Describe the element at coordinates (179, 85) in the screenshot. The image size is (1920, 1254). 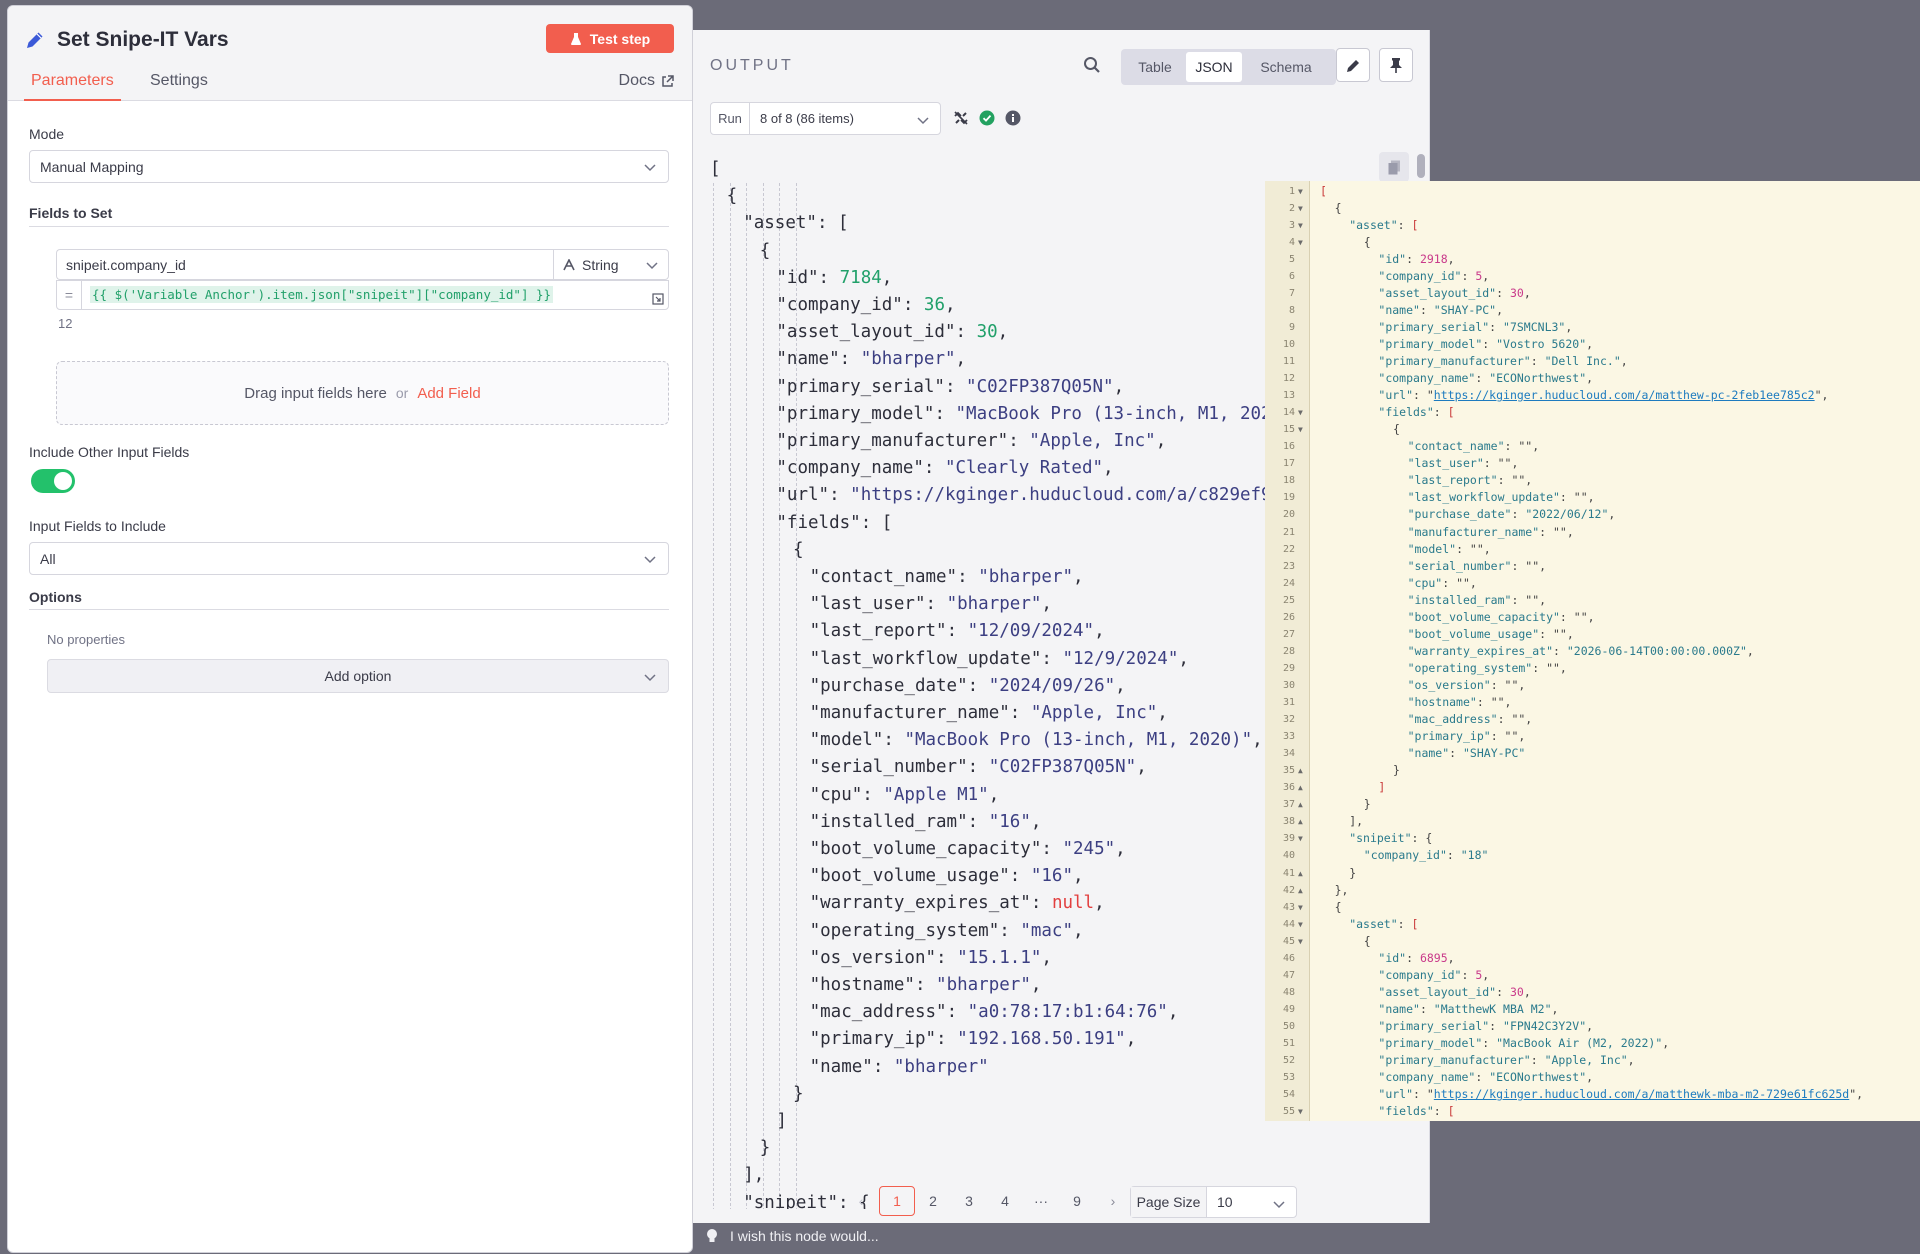
I see `tab-settings: Settings` at that location.